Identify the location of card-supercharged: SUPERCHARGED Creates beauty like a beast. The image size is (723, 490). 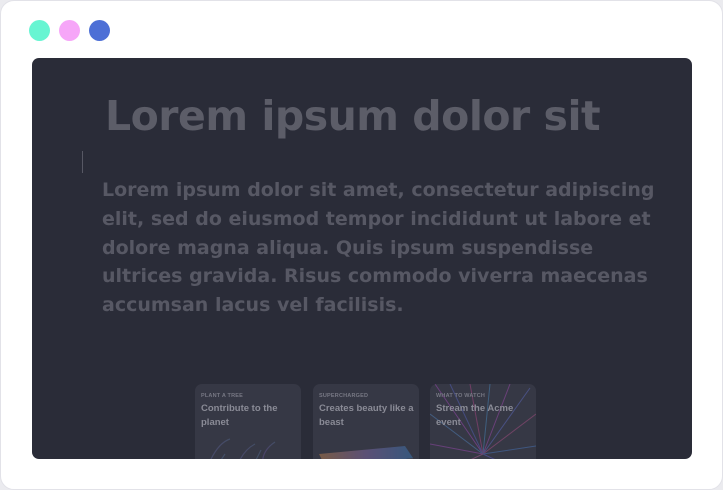
(366, 421).